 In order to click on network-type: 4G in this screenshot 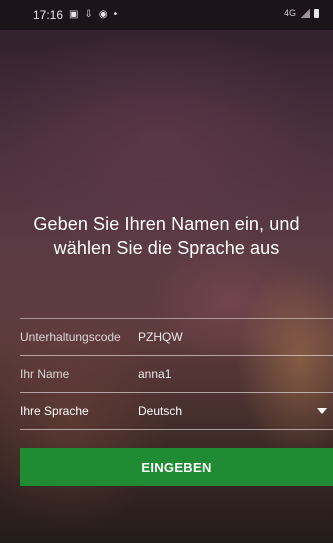, I will do `click(289, 13)`.